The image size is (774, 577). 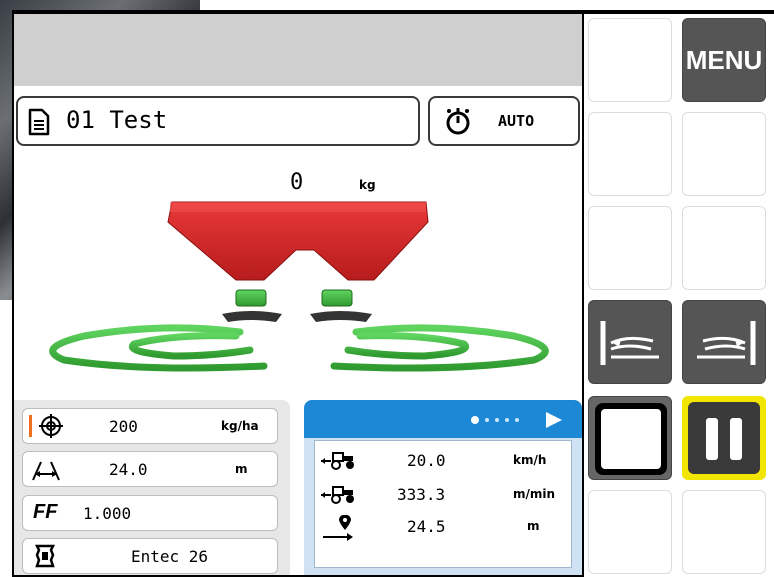 I want to click on menu-button: MENU, so click(x=724, y=60).